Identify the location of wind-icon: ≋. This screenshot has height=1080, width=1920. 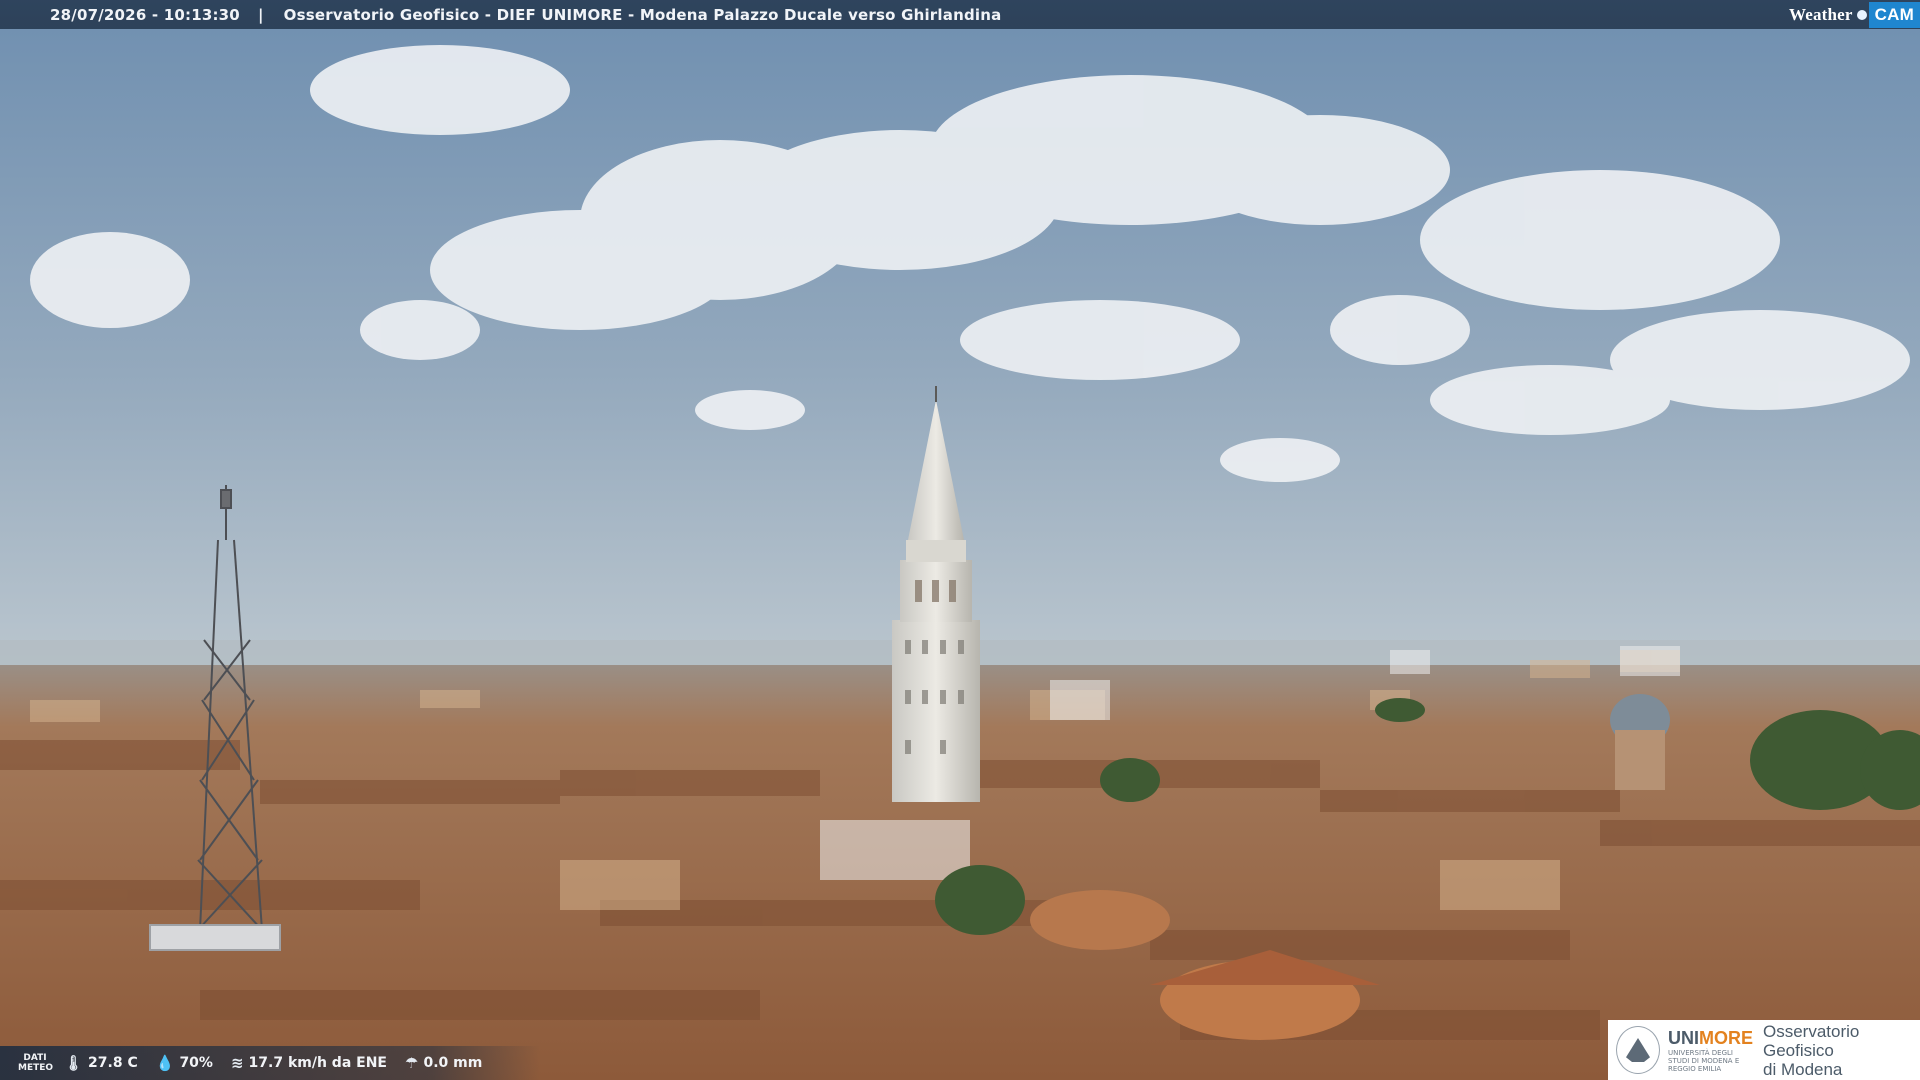
(237, 1063).